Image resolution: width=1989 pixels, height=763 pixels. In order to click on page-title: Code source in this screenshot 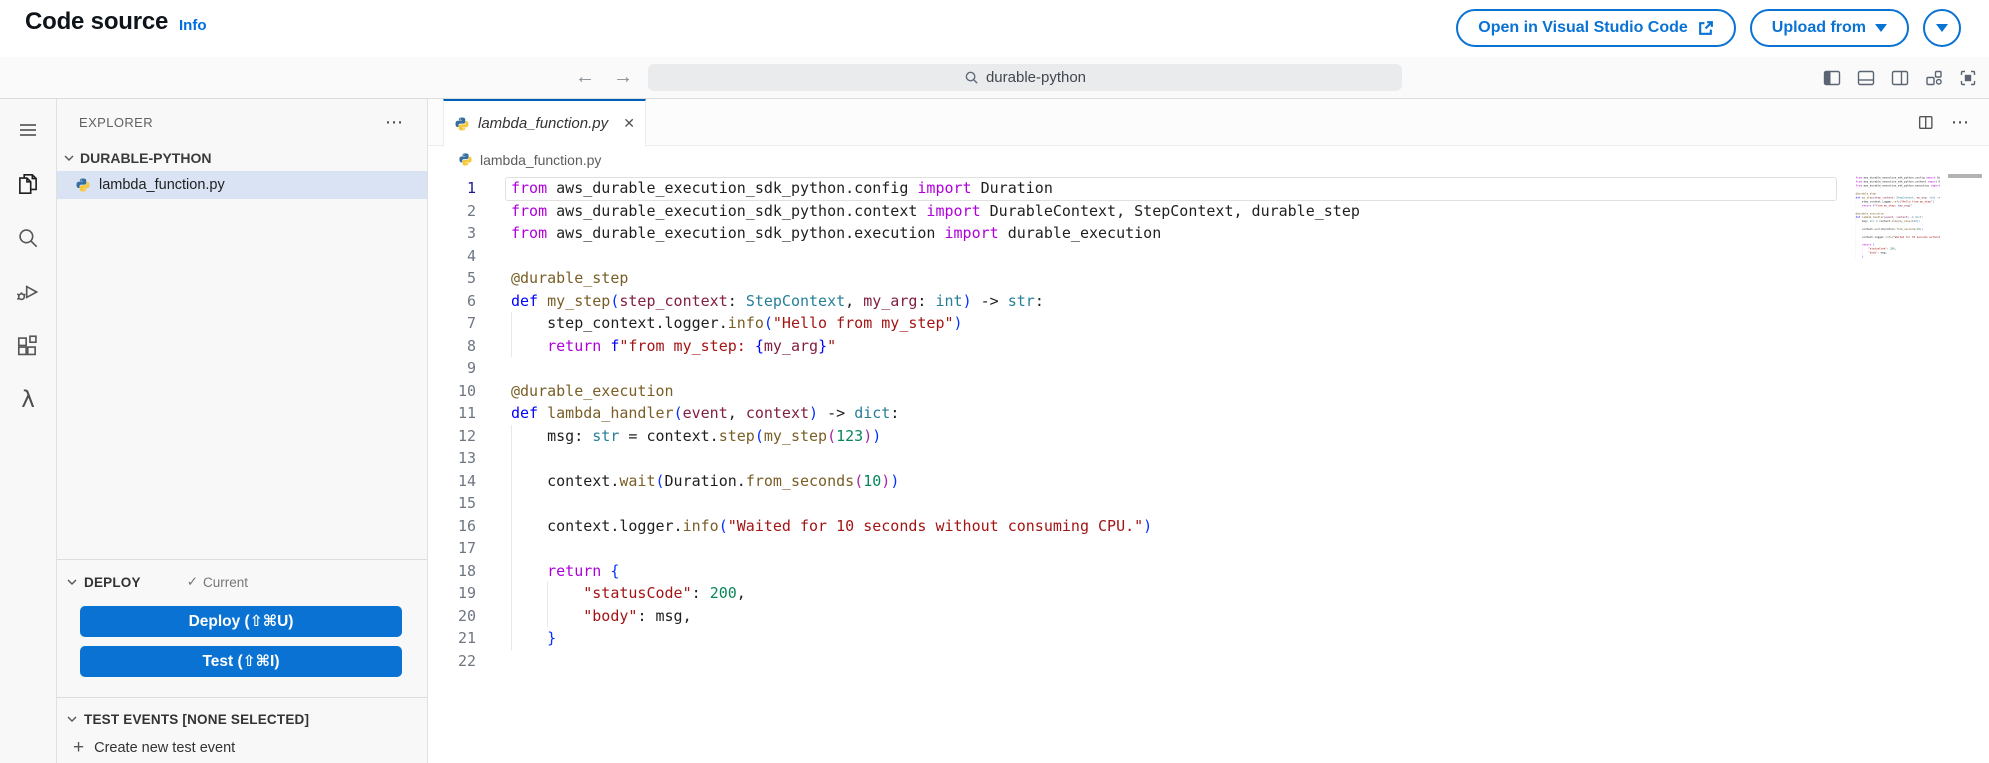, I will do `click(97, 21)`.